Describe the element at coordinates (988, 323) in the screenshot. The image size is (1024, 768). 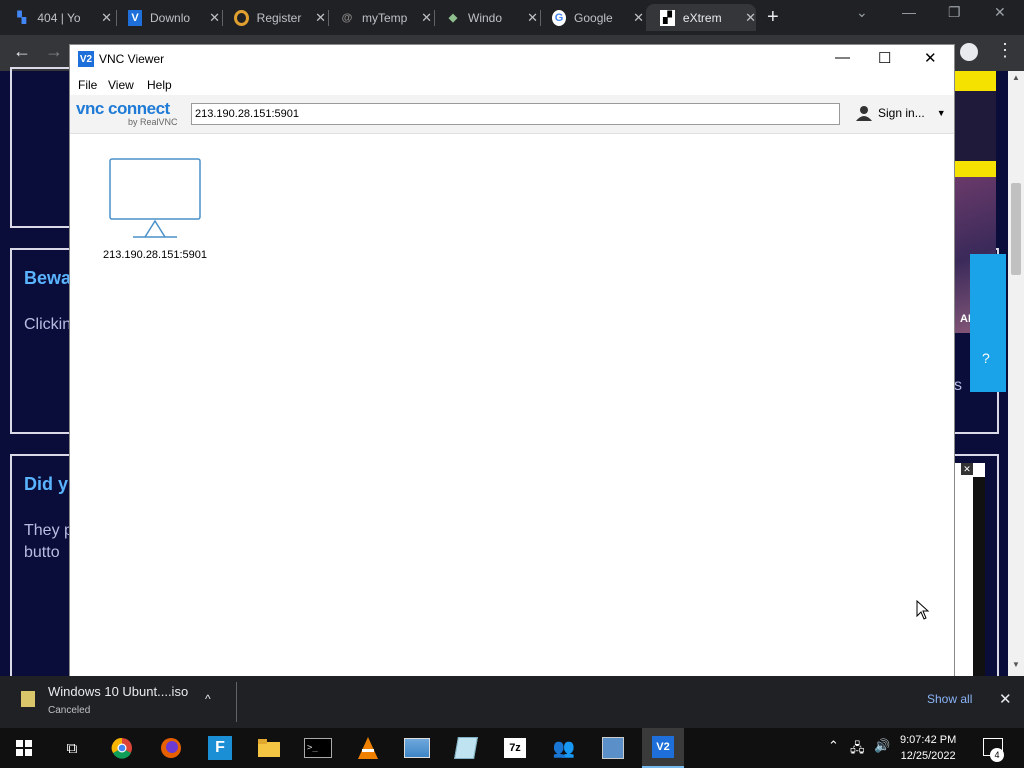
I see `feedback-tab: ?` at that location.